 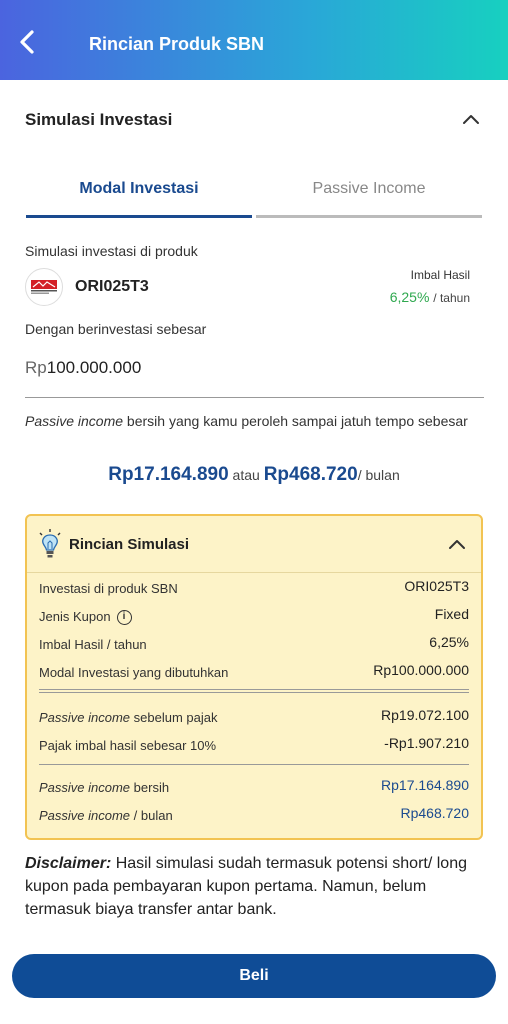 I want to click on tab-passive-income: Passive Income, so click(x=369, y=193).